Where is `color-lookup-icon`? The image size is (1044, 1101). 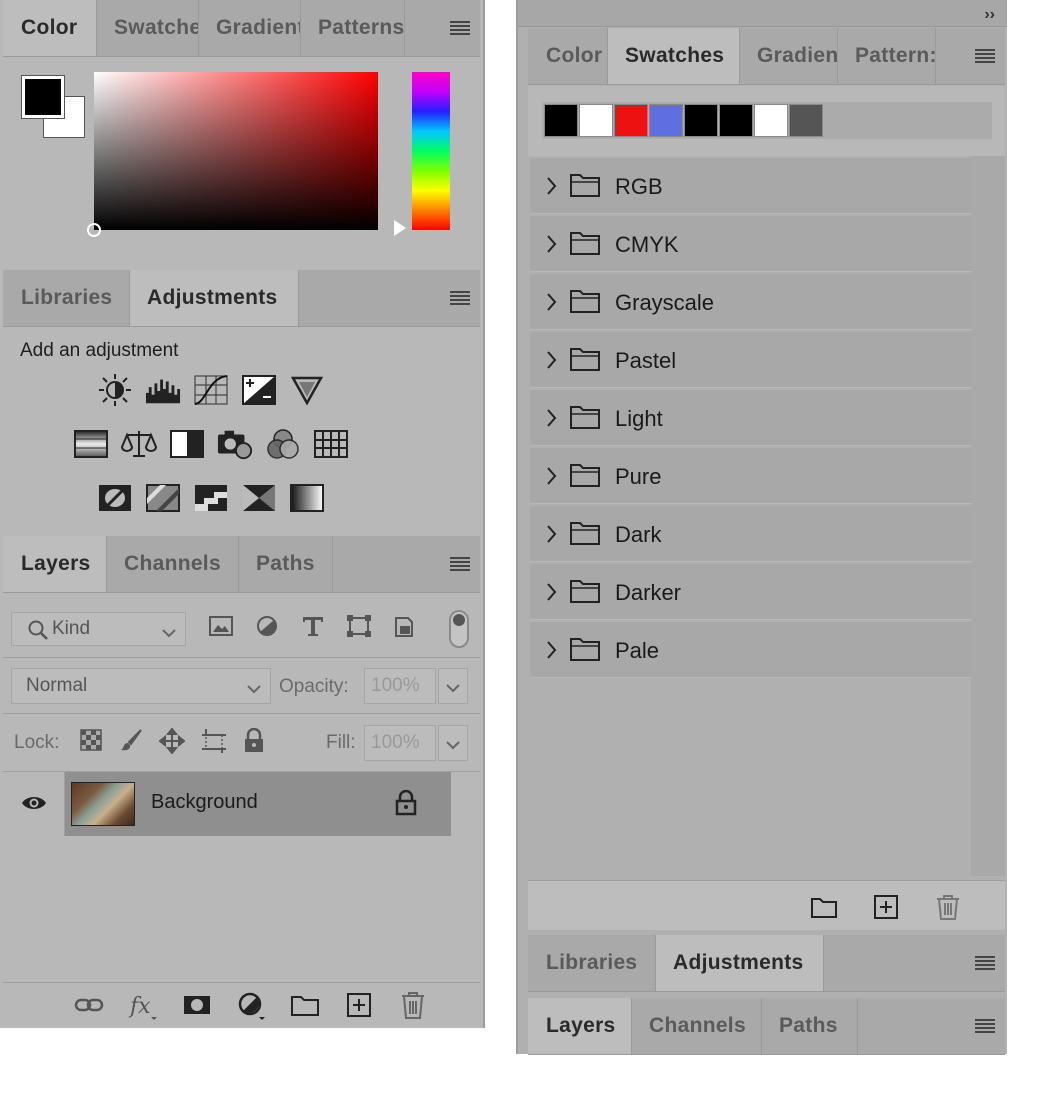
color-lookup-icon is located at coordinates (331, 444).